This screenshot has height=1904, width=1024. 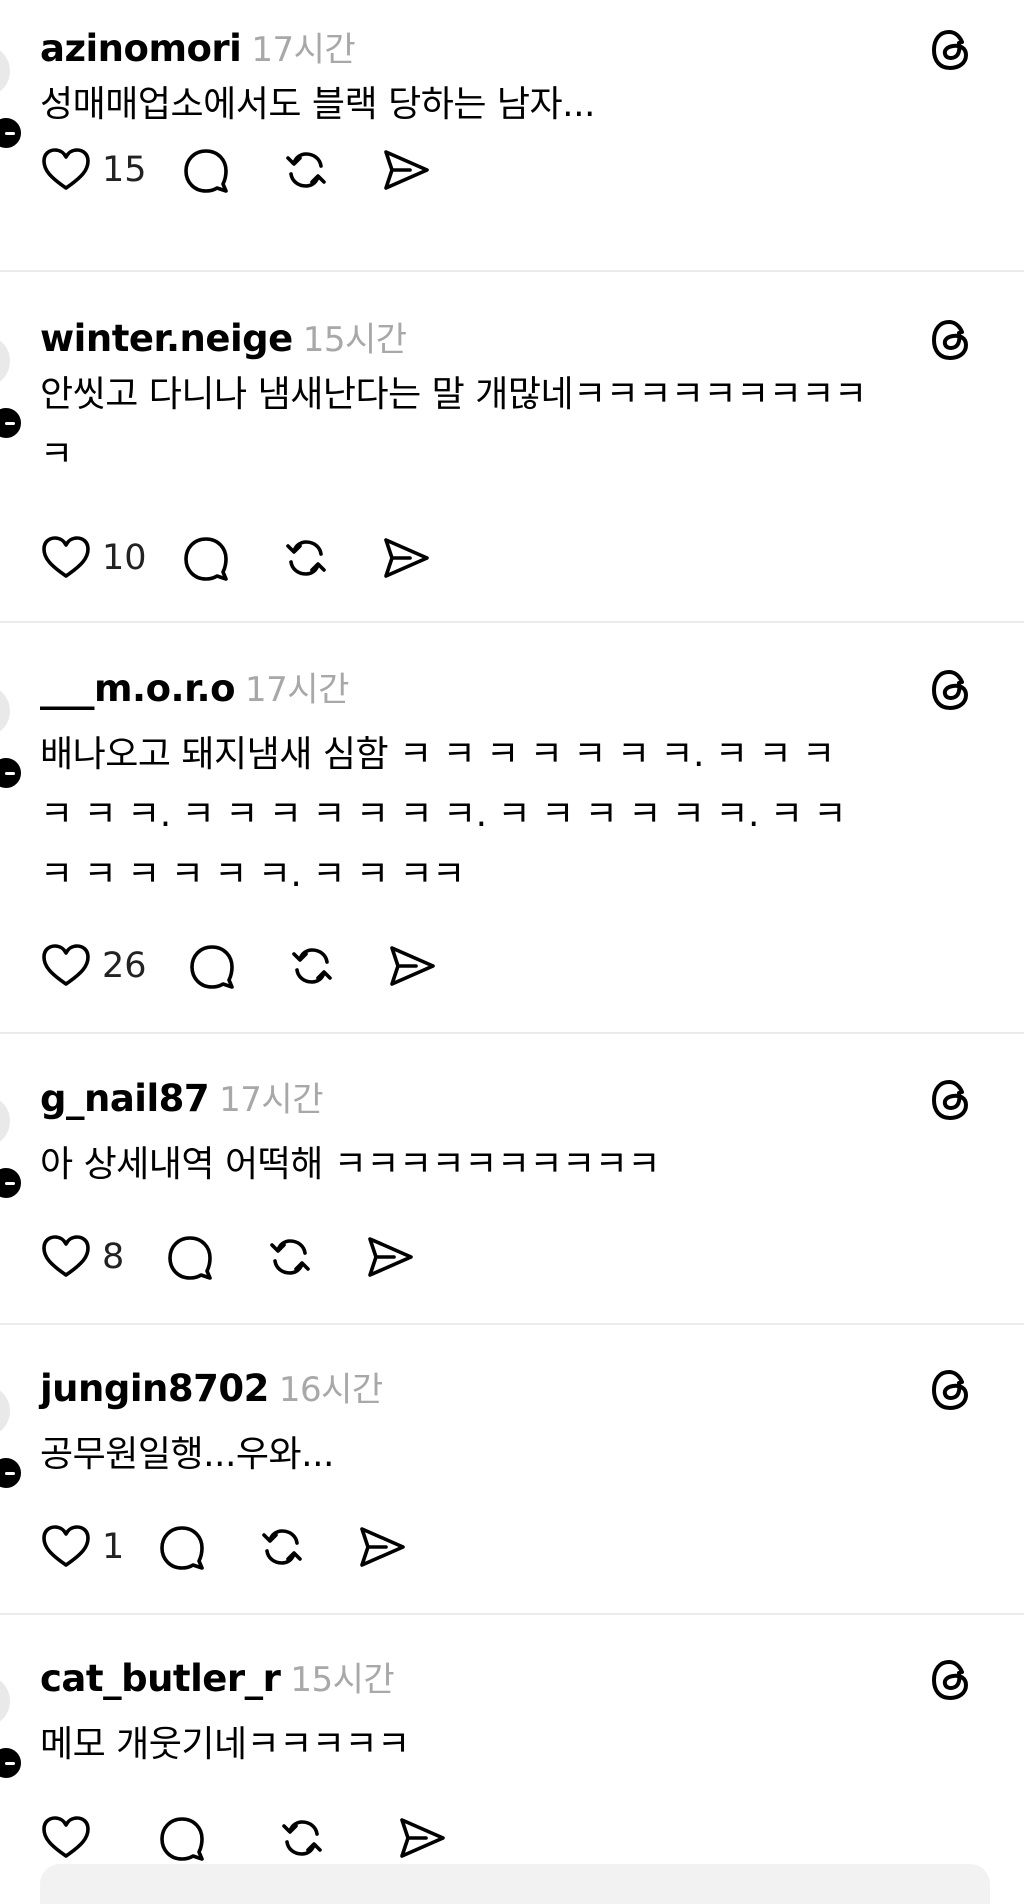 What do you see at coordinates (113, 1257) in the screenshot?
I see `like-count: 8` at bounding box center [113, 1257].